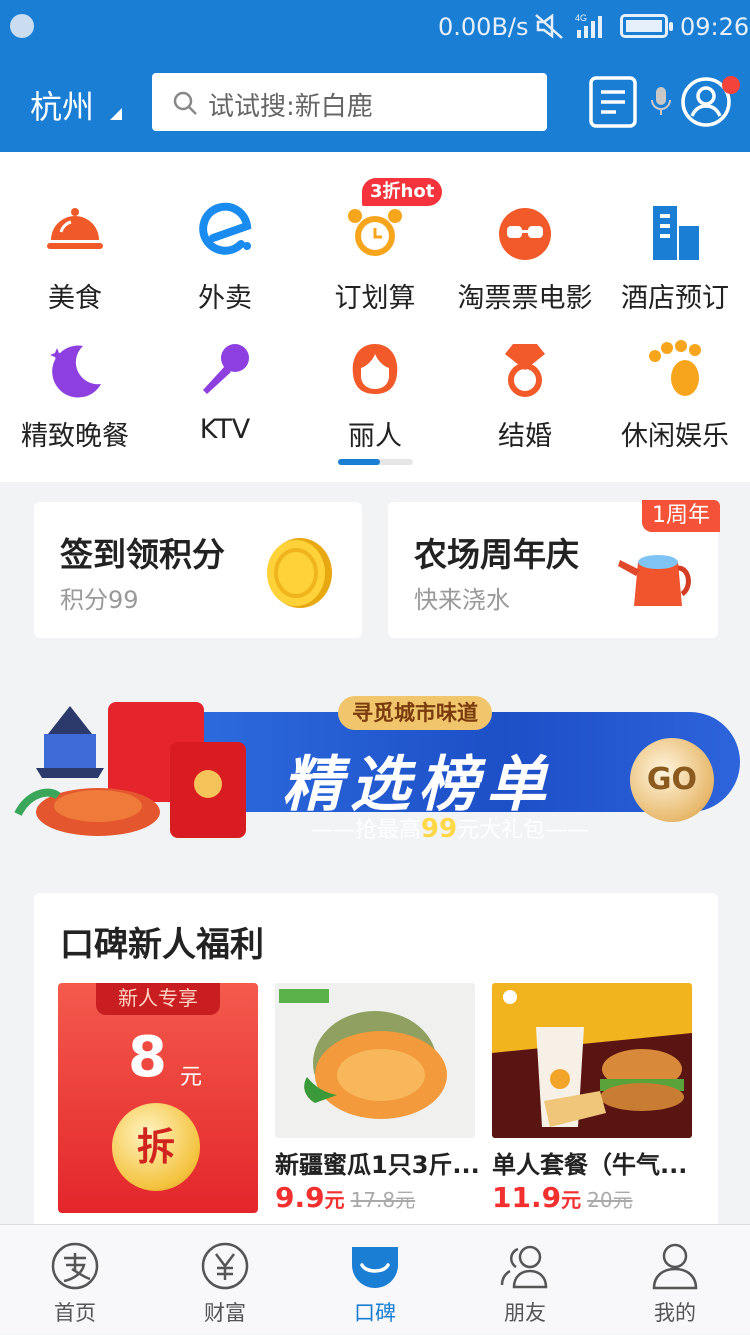 The width and height of the screenshot is (750, 1335). What do you see at coordinates (375, 232) in the screenshot?
I see `alarm-clock-icon` at bounding box center [375, 232].